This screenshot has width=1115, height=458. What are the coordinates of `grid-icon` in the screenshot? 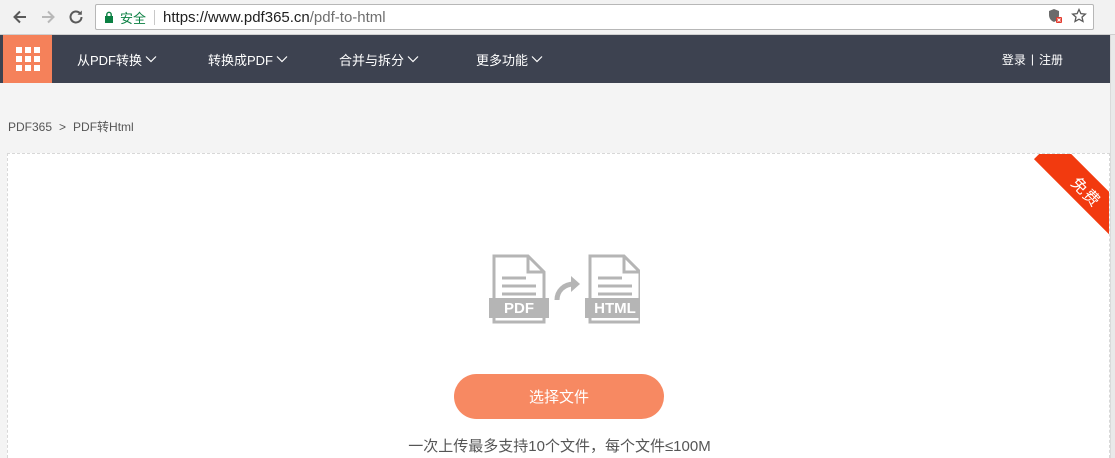 It's located at (27, 59).